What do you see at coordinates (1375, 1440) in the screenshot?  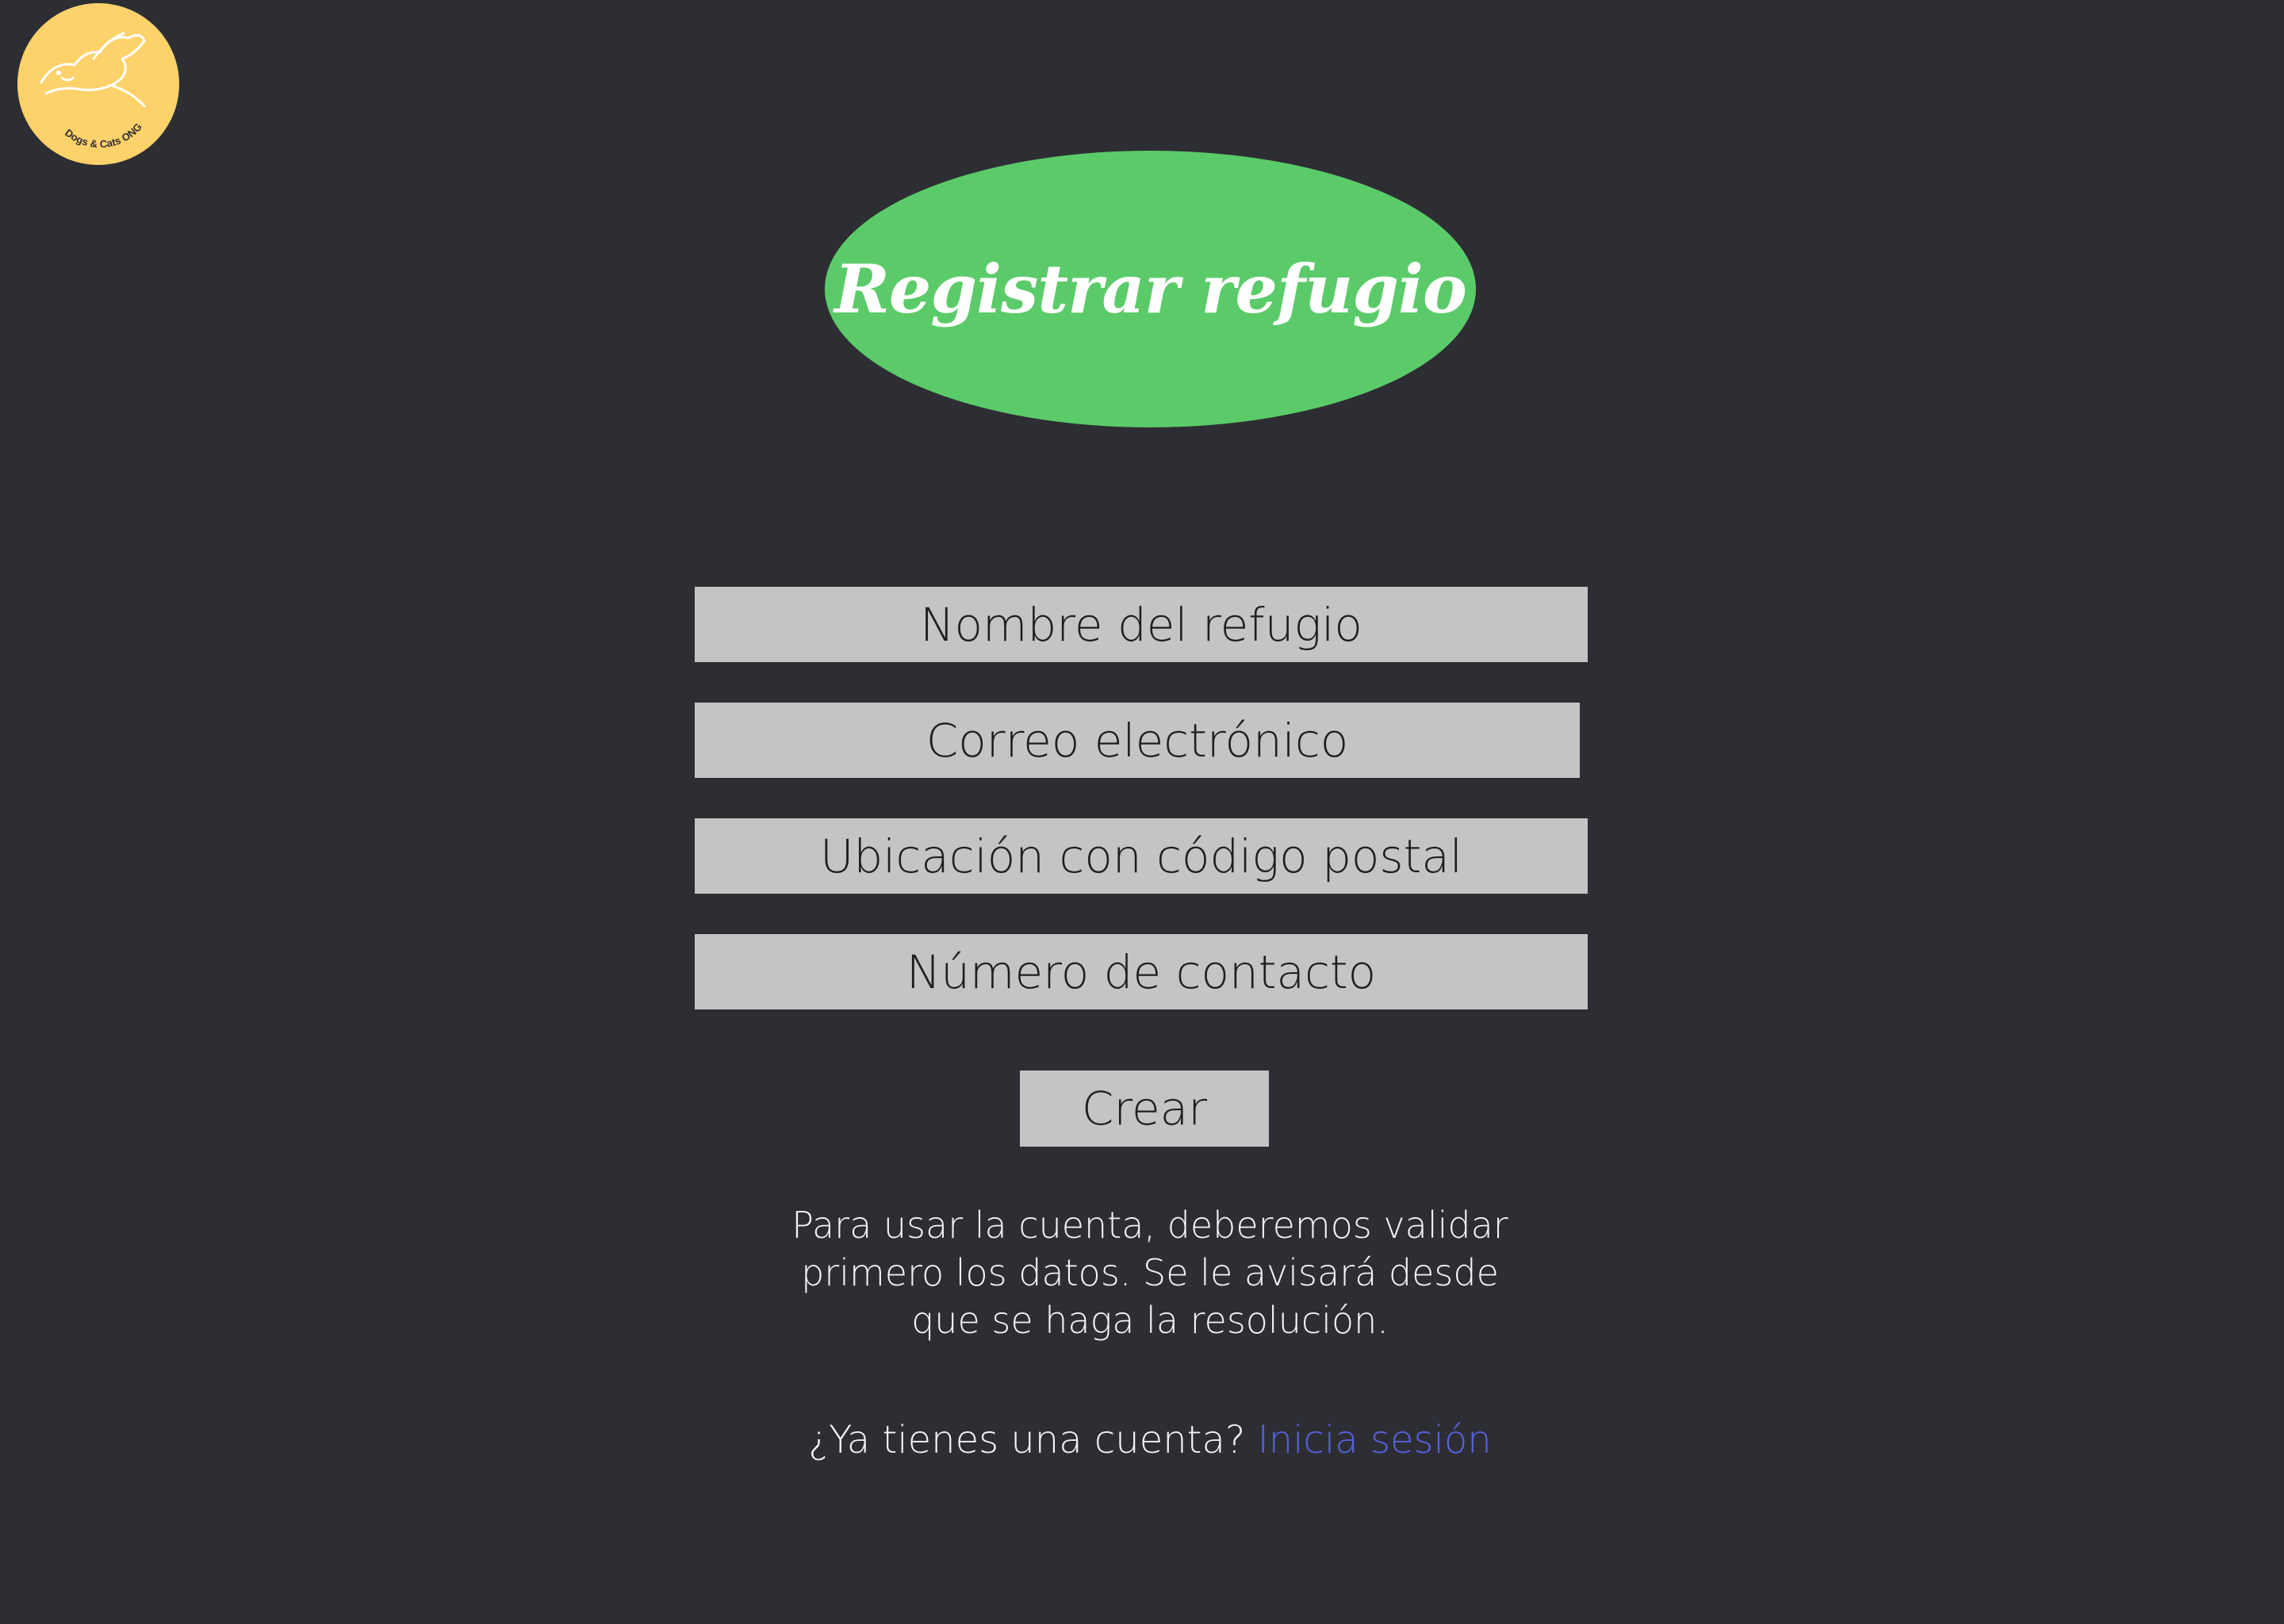 I see `login-link: Inicia sesión` at bounding box center [1375, 1440].